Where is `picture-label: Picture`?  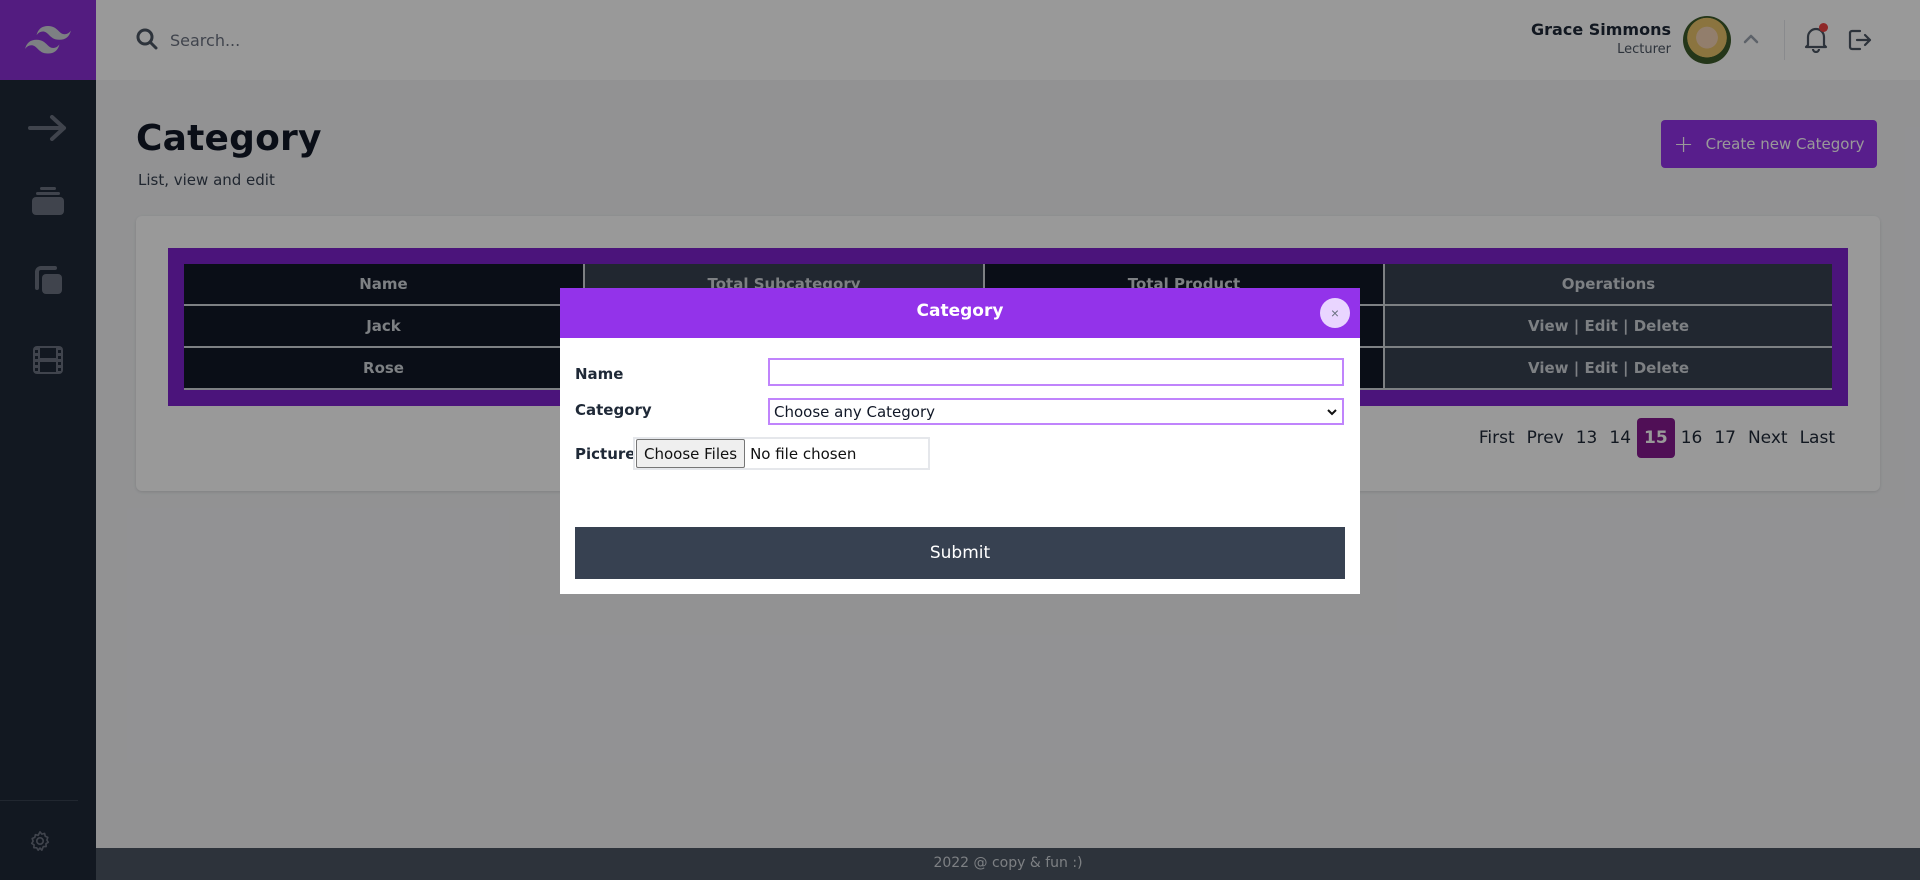
picture-label: Picture is located at coordinates (605, 454).